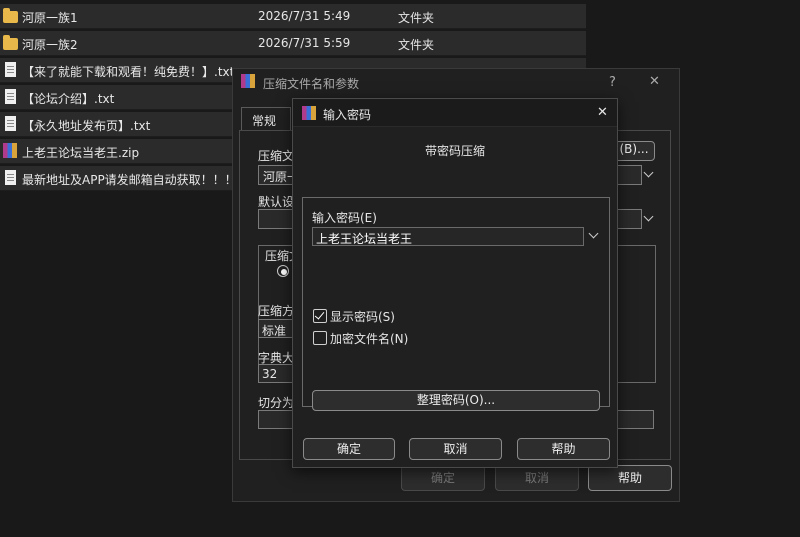 This screenshot has height=537, width=800. I want to click on file-name: 上老王论坛当老王.zip, so click(81, 153).